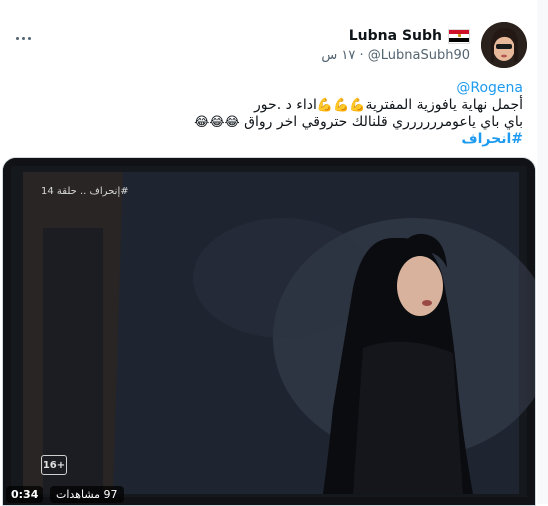  What do you see at coordinates (542, 252) in the screenshot?
I see `scrollbar-track` at bounding box center [542, 252].